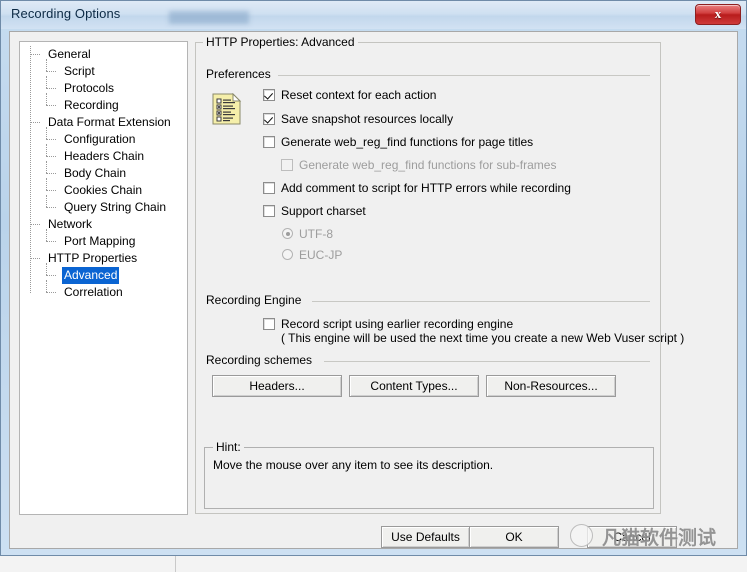  I want to click on tree-item-network: Network, so click(57, 224).